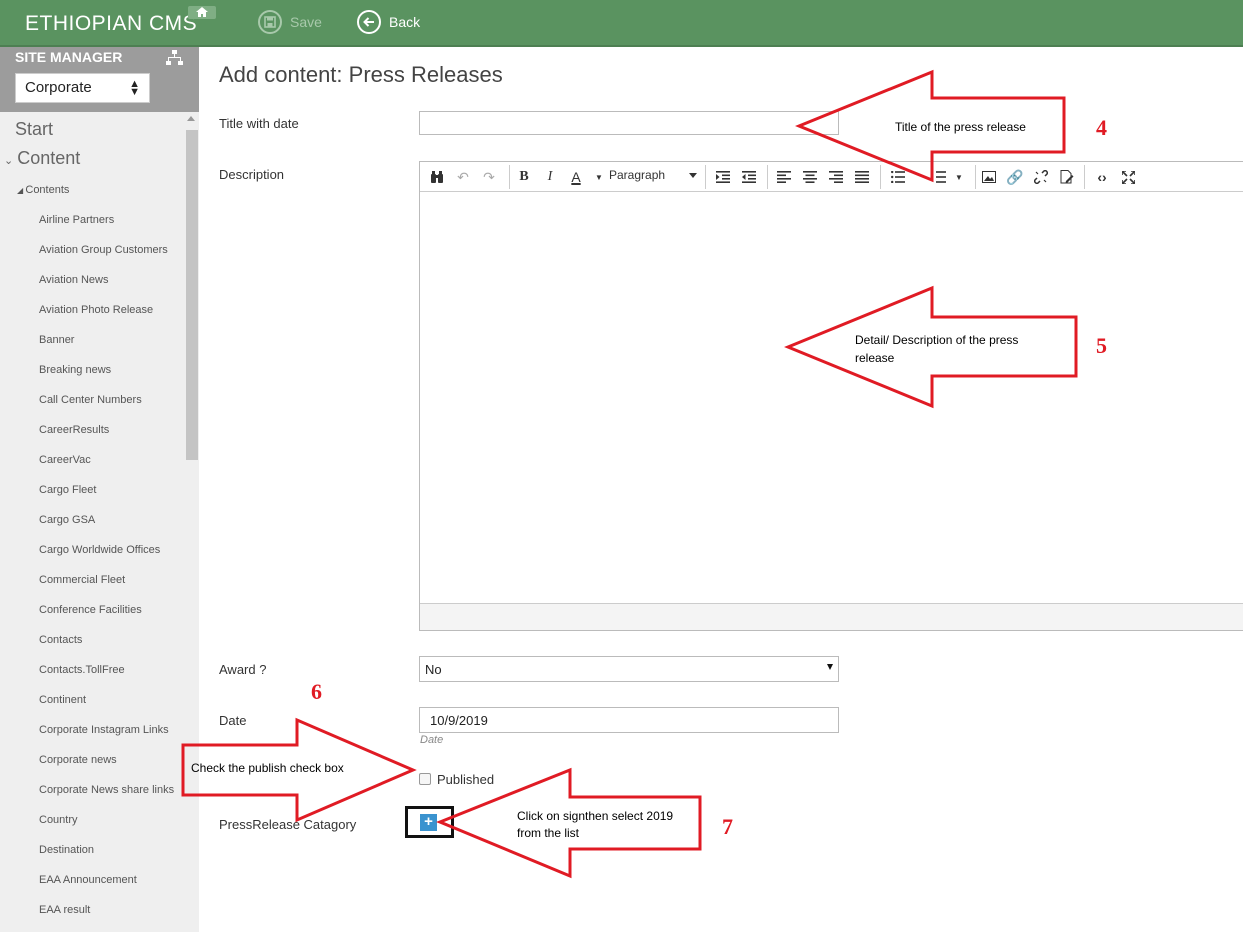  I want to click on annotation-4-text: Title of the press release, so click(960, 127).